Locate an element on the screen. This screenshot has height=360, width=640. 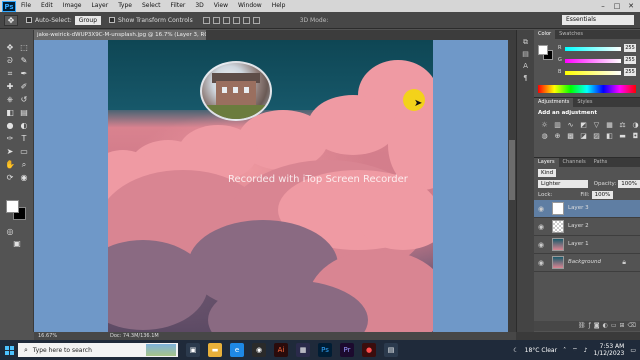
properties-panel-icon: ▤ is located at coordinates (525, 54).